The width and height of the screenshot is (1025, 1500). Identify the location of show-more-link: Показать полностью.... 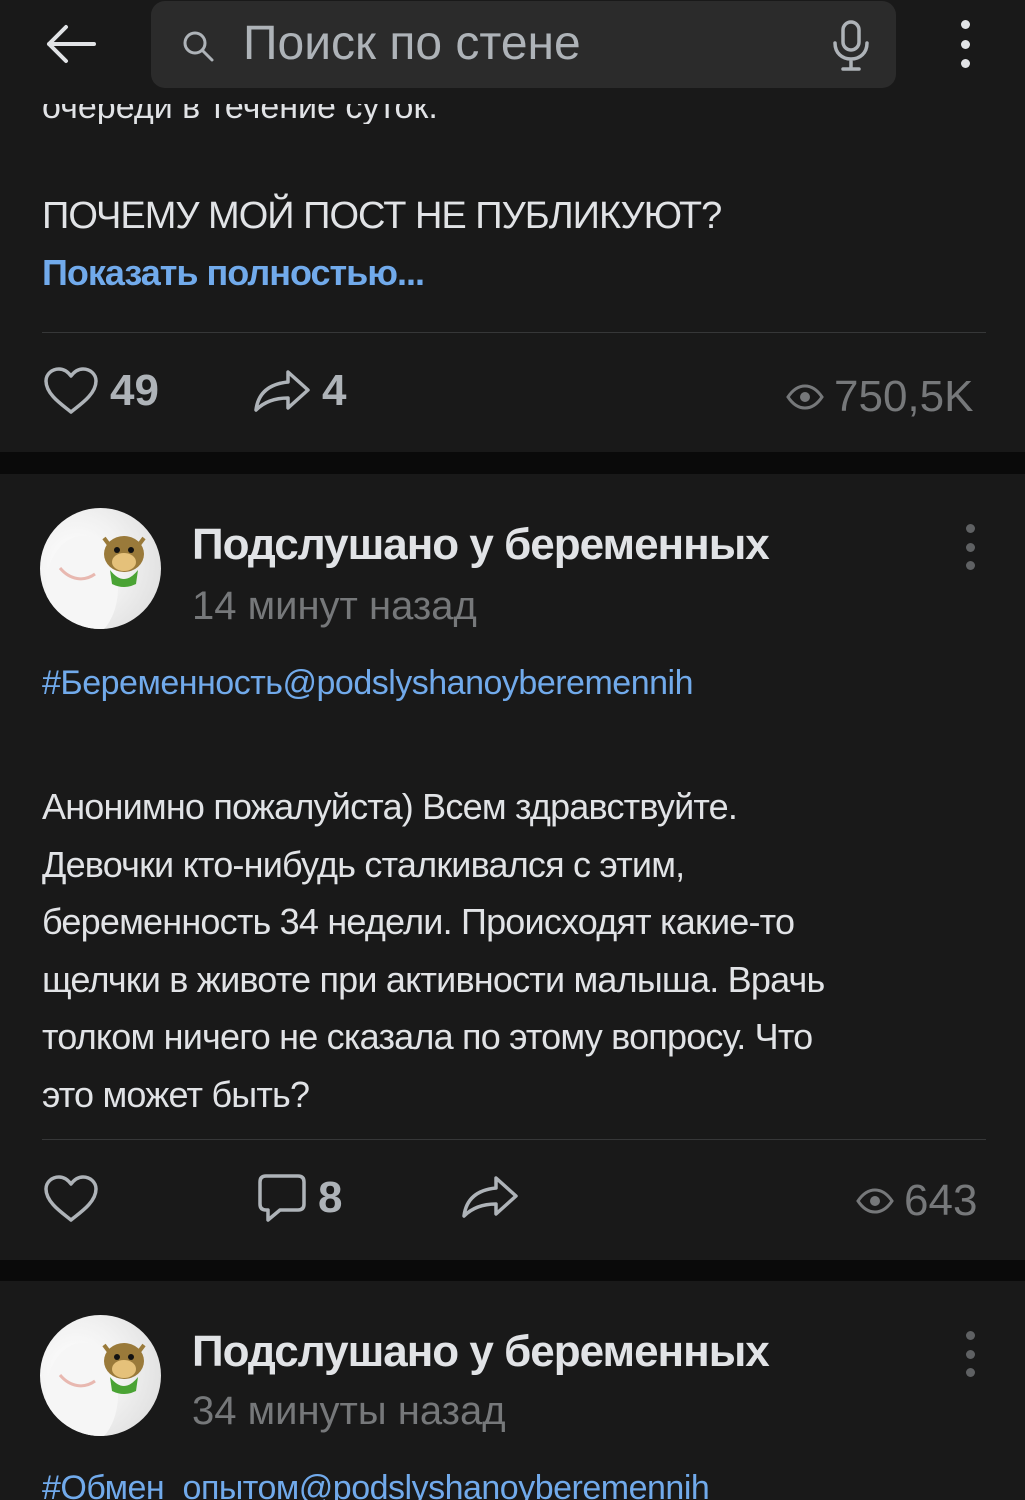
(233, 273).